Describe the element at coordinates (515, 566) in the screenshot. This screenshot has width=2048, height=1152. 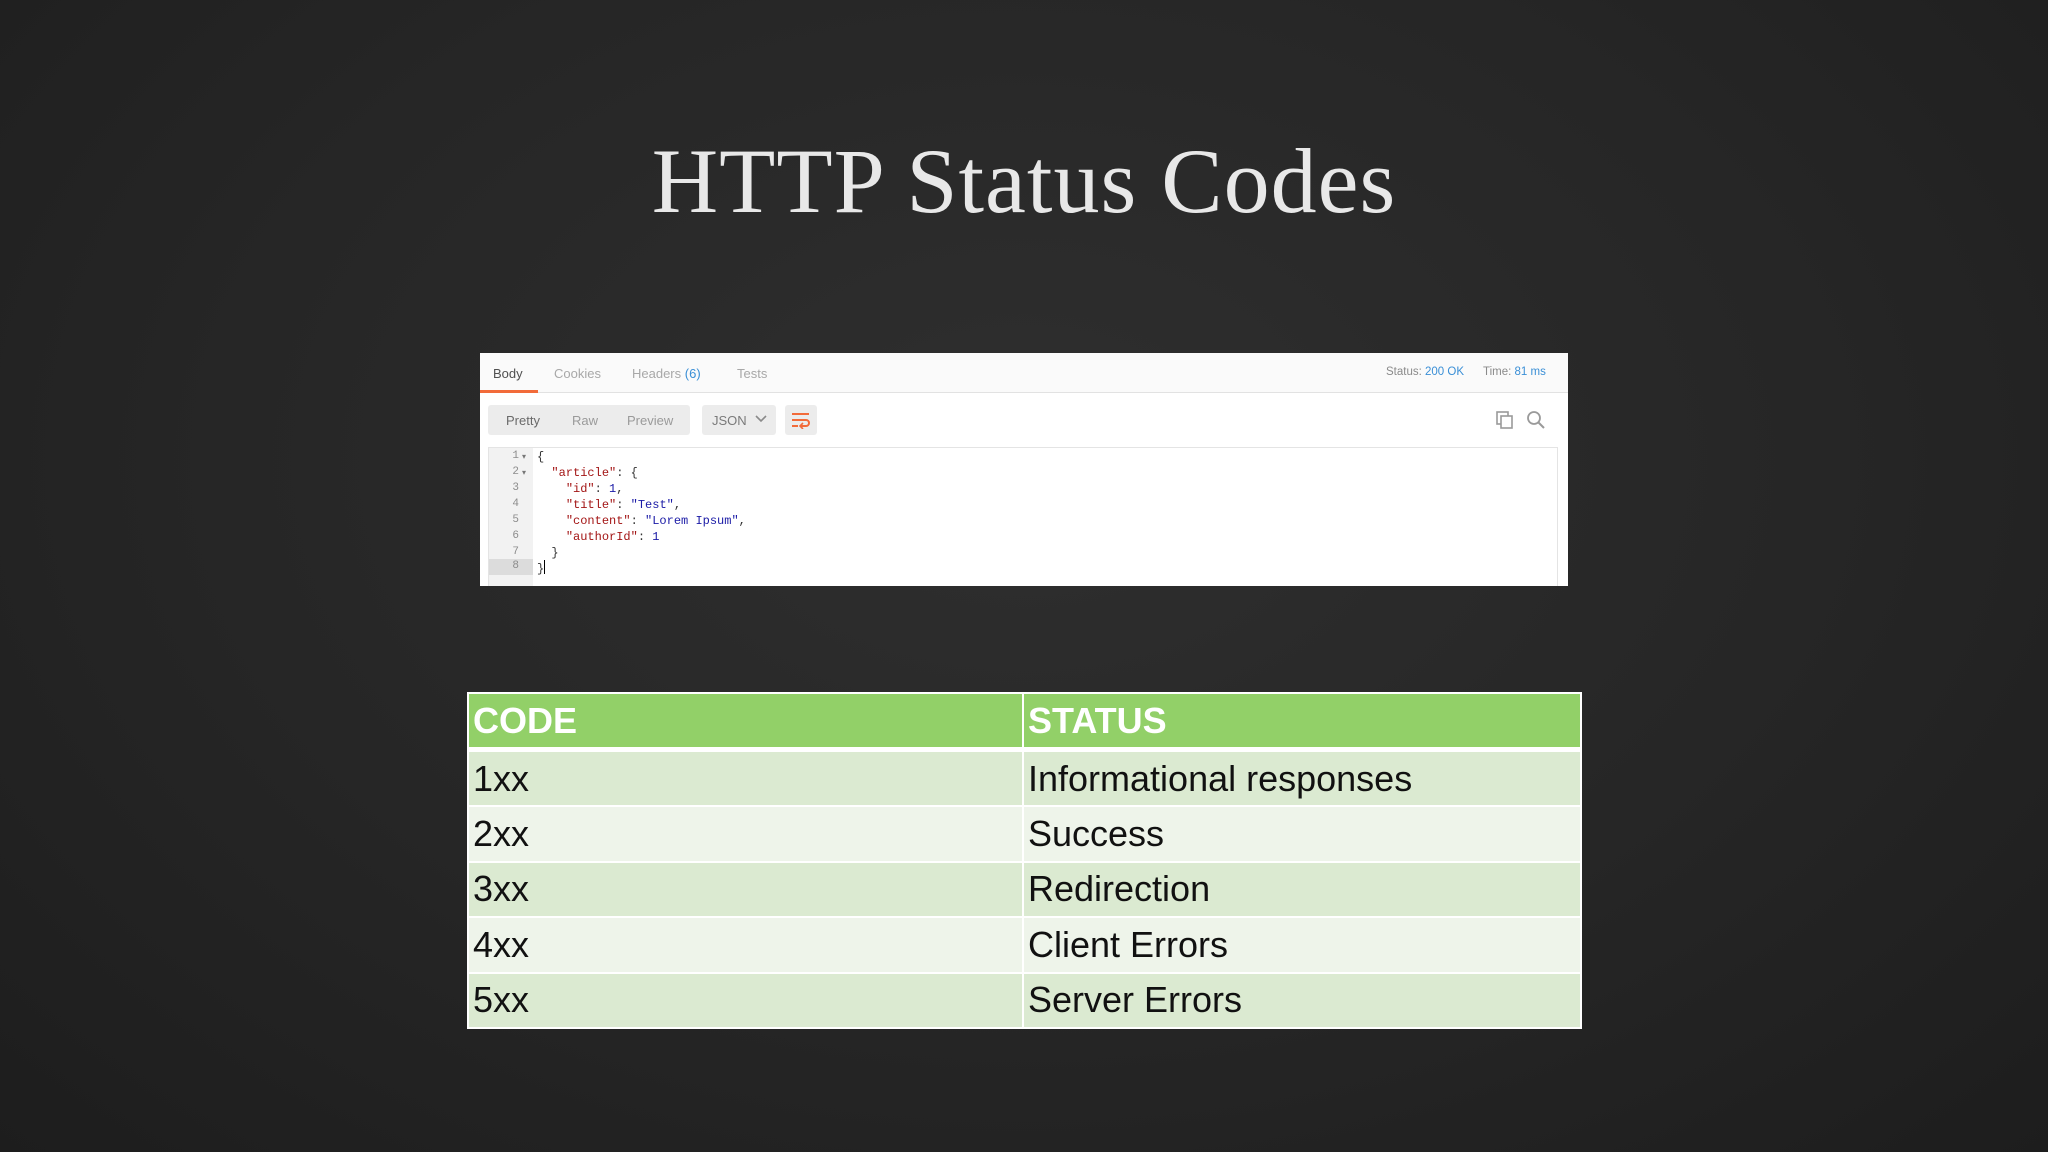
I see `line-number: 8` at that location.